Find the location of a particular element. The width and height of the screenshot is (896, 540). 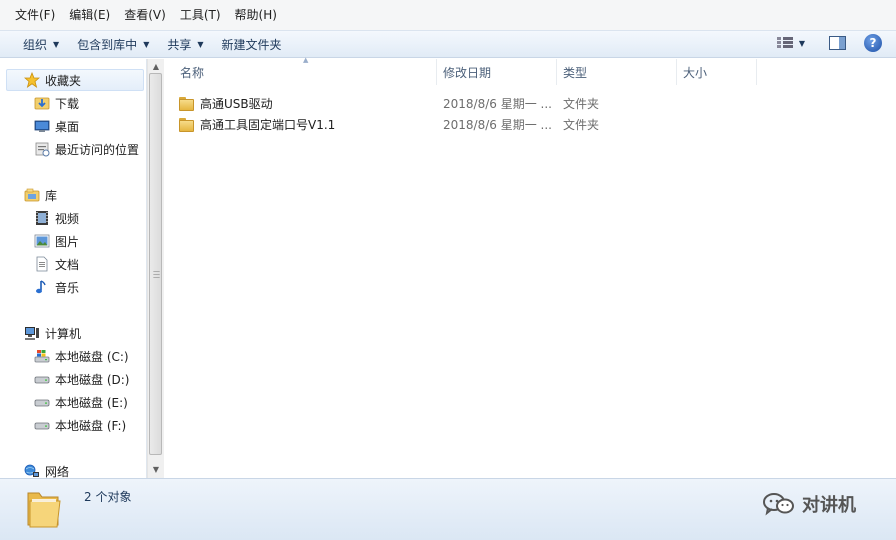

organize-button: 组织 ▼ is located at coordinates (41, 44).